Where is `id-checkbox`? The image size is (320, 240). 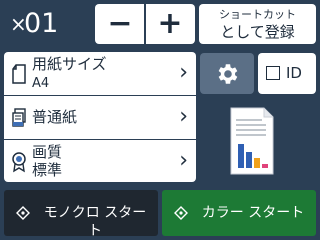 id-checkbox is located at coordinates (273, 73).